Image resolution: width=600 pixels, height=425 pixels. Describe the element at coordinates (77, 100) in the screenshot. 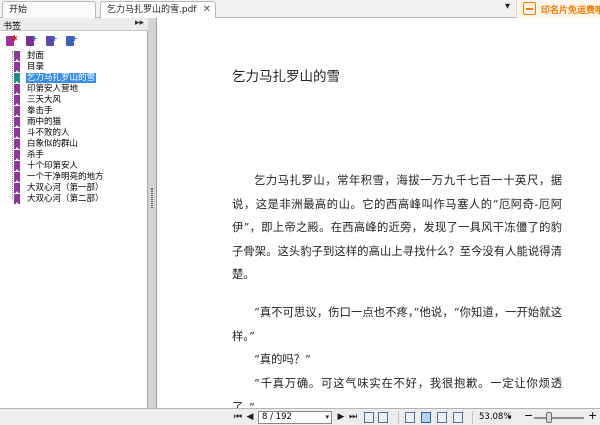

I see `bookmark-item-three-day-blow: 三天大风` at that location.